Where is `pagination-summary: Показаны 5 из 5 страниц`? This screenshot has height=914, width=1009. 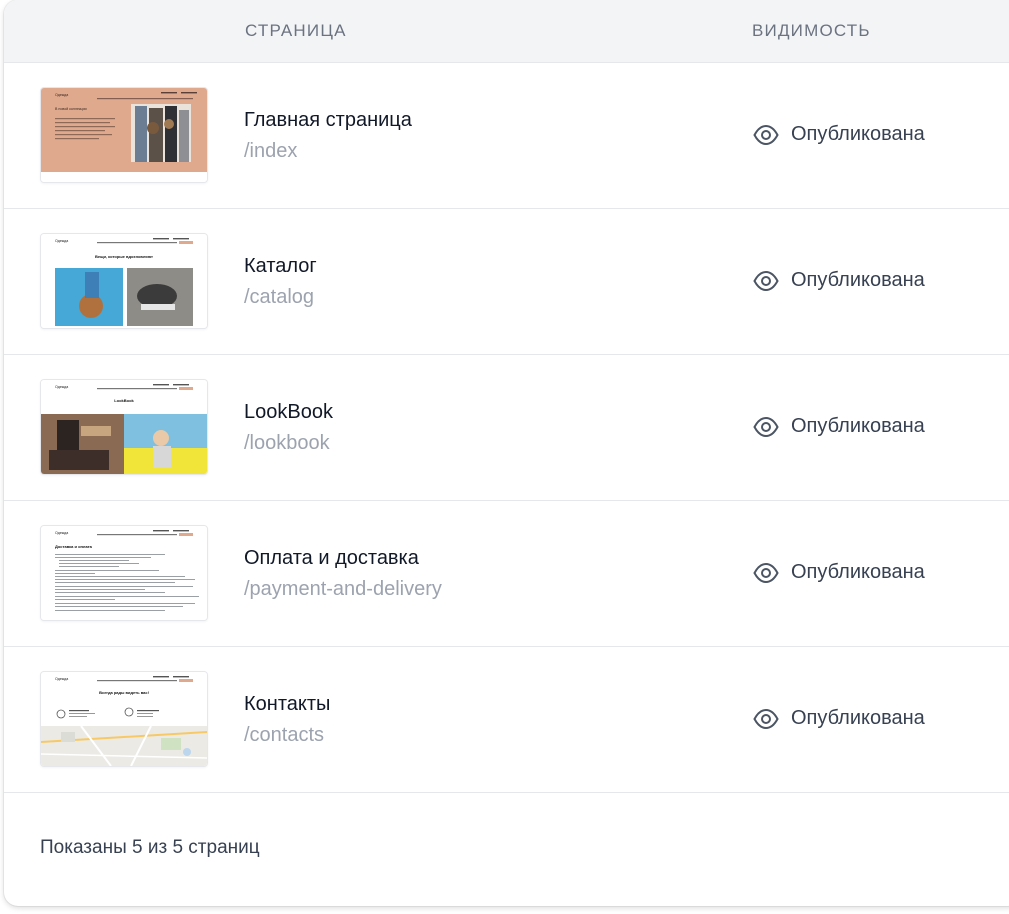
pagination-summary: Показаны 5 из 5 страниц is located at coordinates (150, 847).